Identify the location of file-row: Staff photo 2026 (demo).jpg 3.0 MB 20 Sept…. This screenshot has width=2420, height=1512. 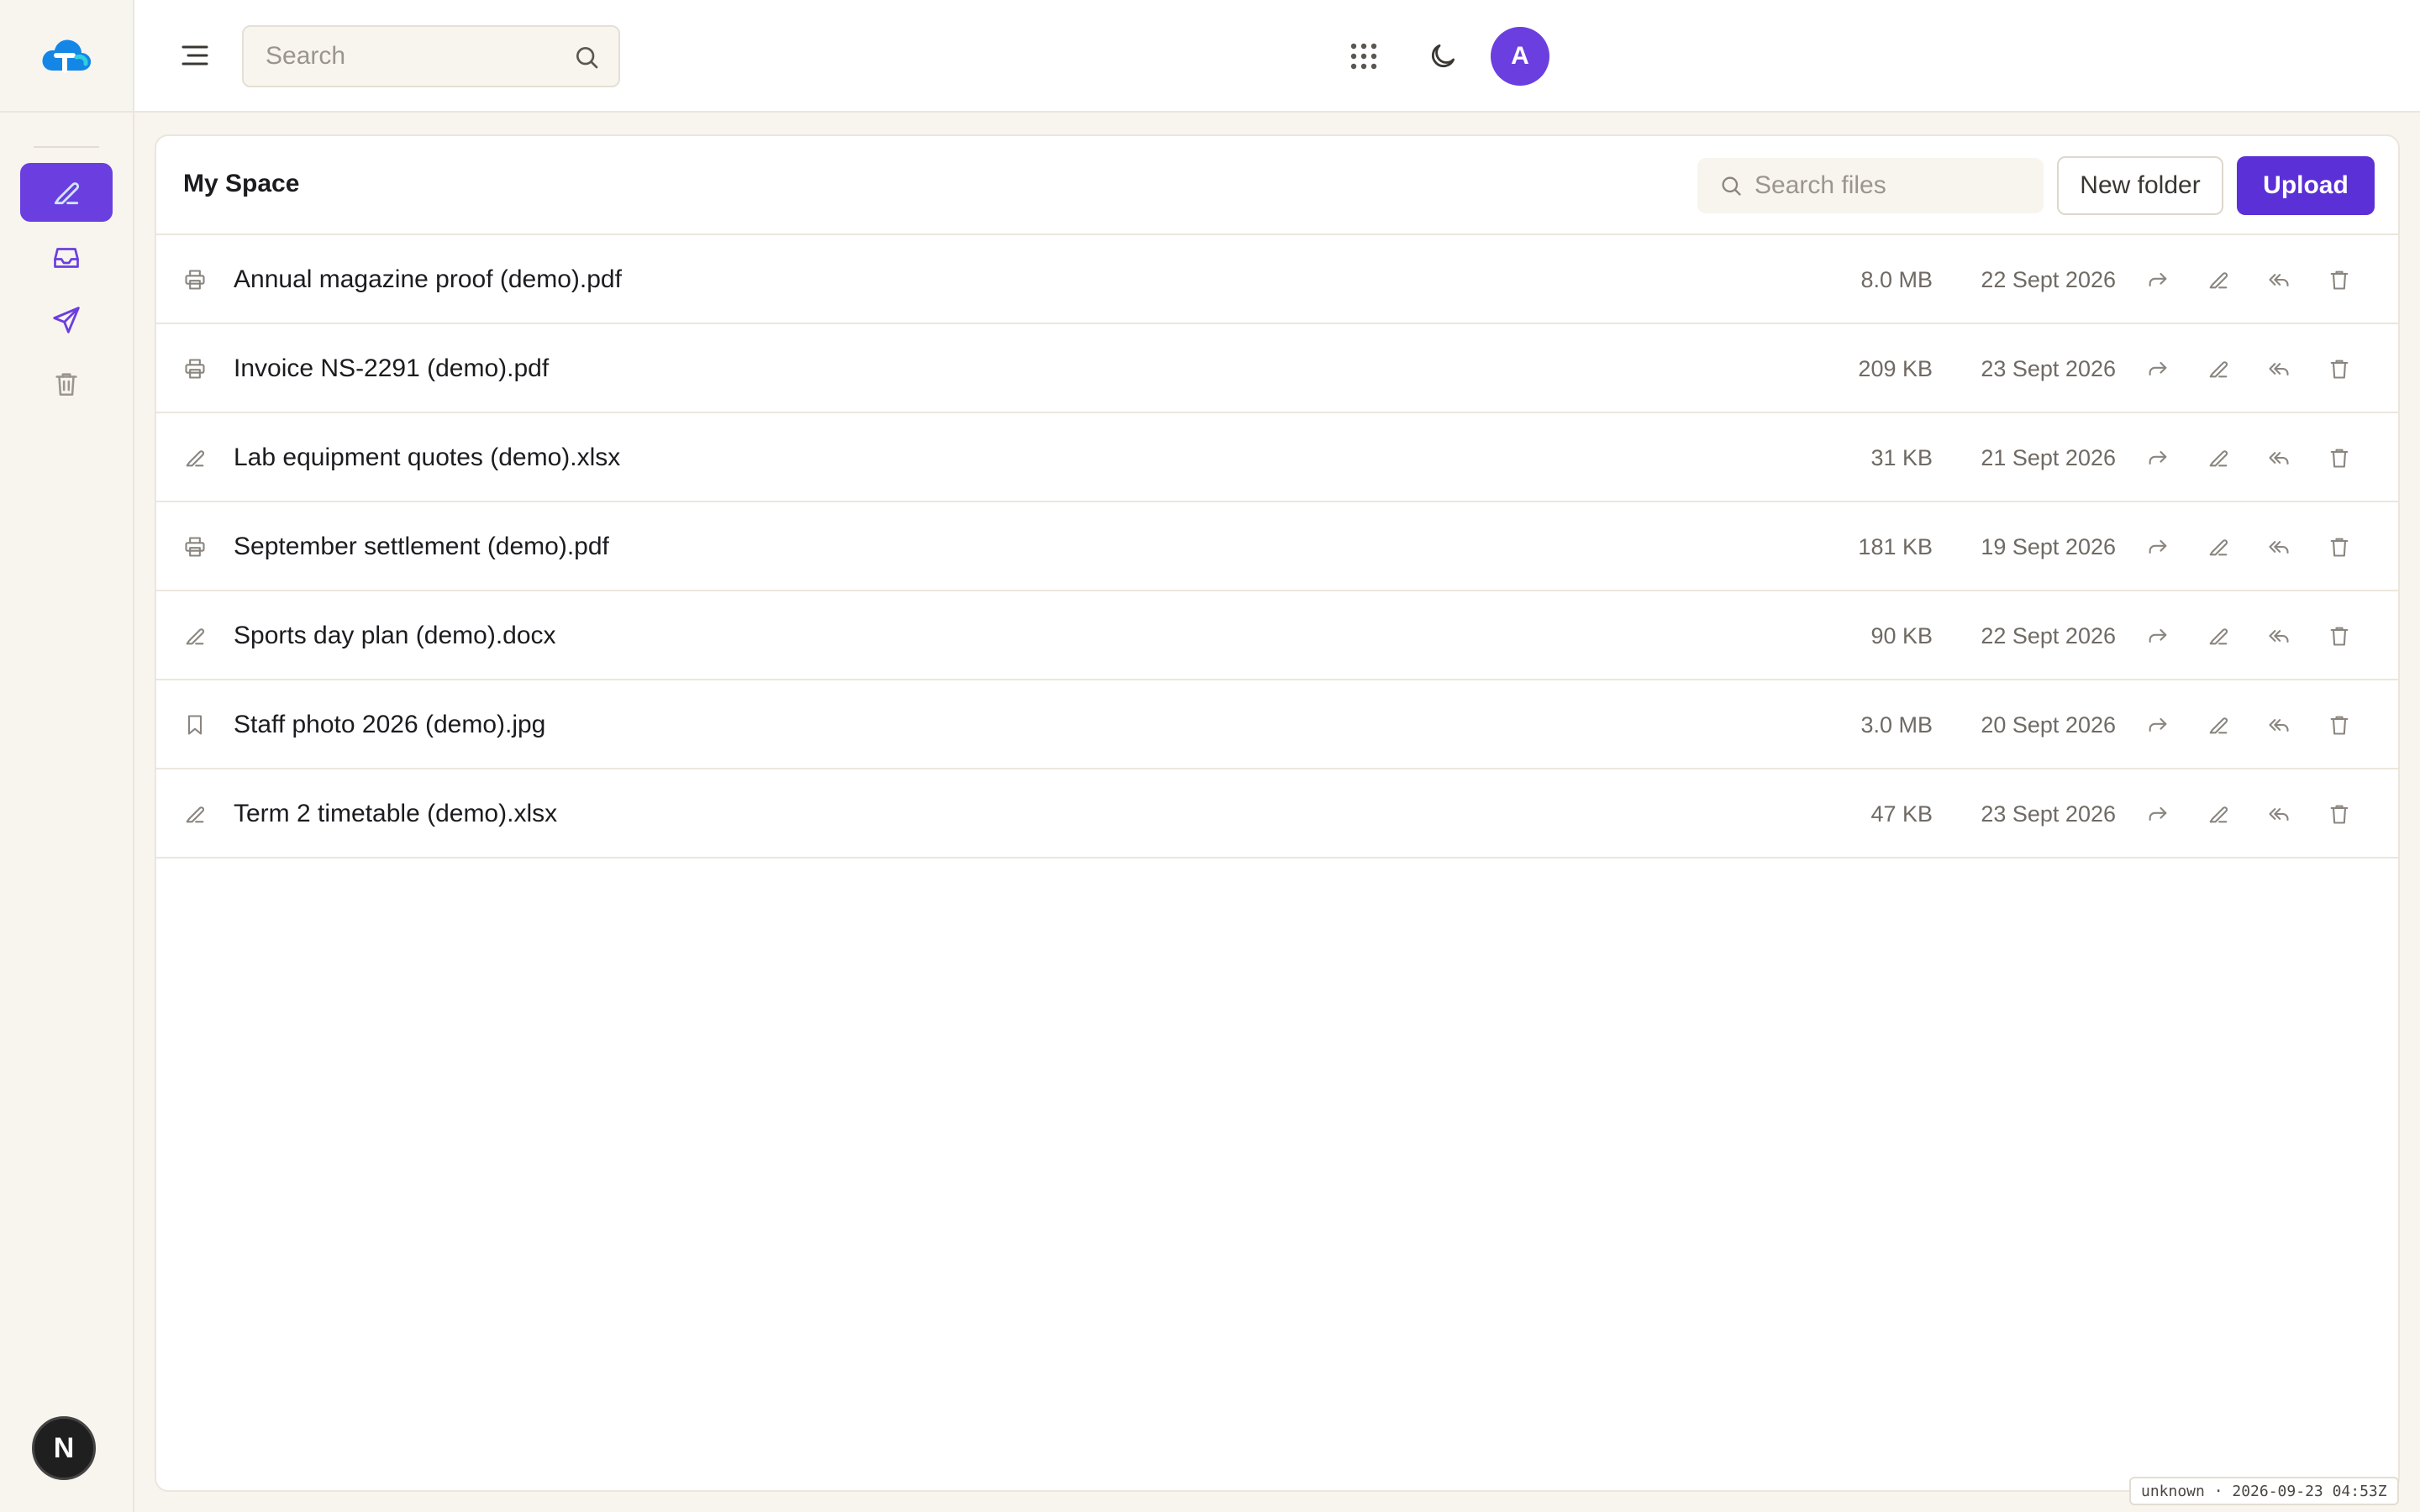
(1277, 724).